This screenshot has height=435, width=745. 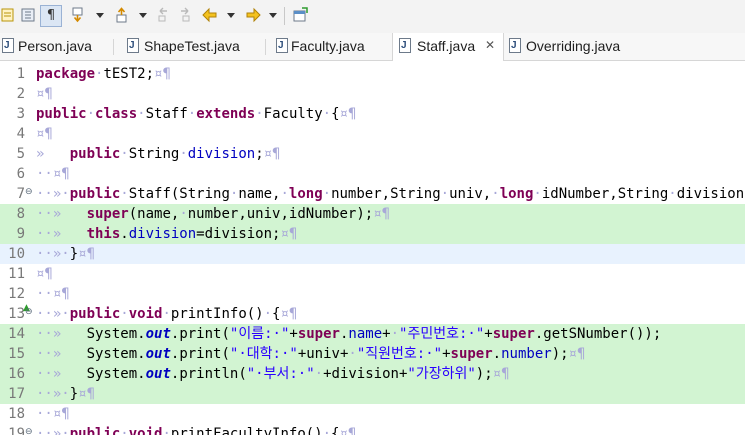 What do you see at coordinates (8, 15) in the screenshot?
I see `toggle-mark-occurrences-icon` at bounding box center [8, 15].